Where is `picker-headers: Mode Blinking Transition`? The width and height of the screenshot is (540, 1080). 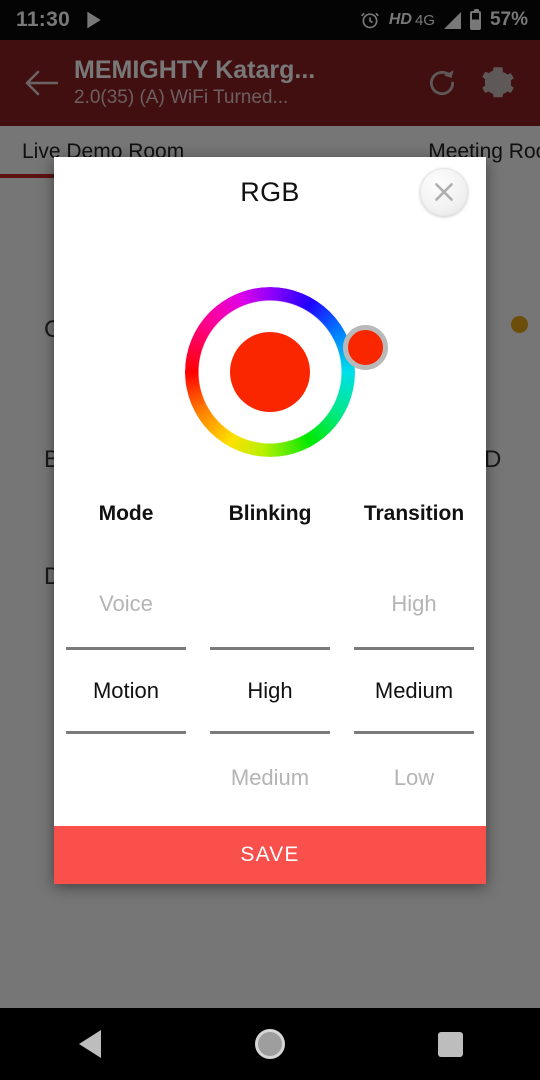
picker-headers: Mode Blinking Transition is located at coordinates (270, 514).